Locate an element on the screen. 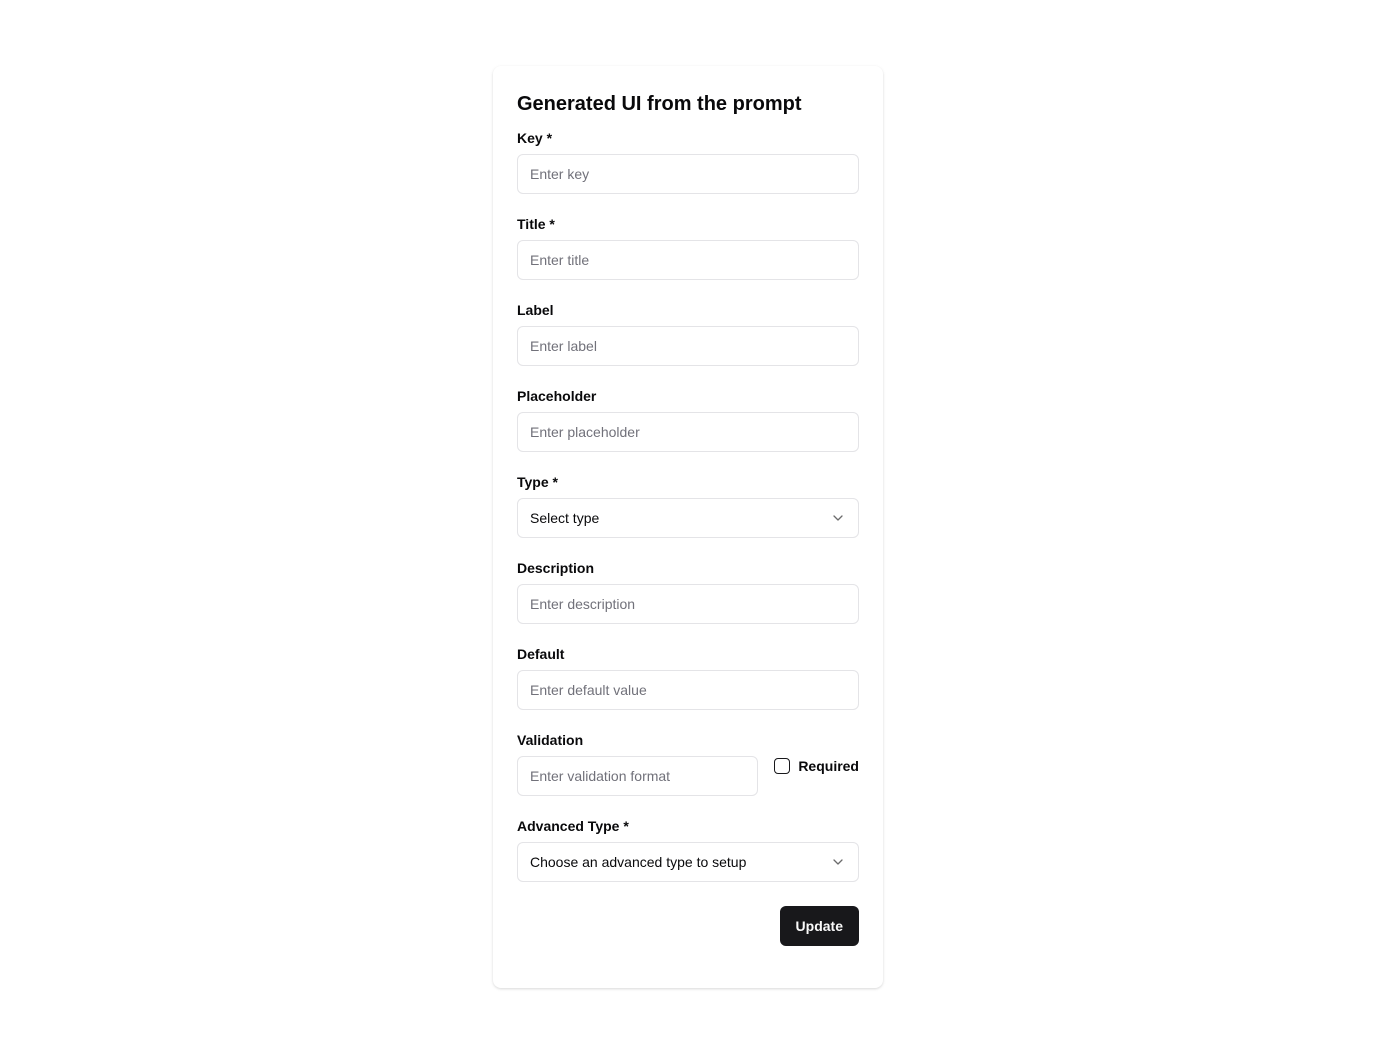 Image resolution: width=1376 pixels, height=1052 pixels. type-label: Type * is located at coordinates (537, 482).